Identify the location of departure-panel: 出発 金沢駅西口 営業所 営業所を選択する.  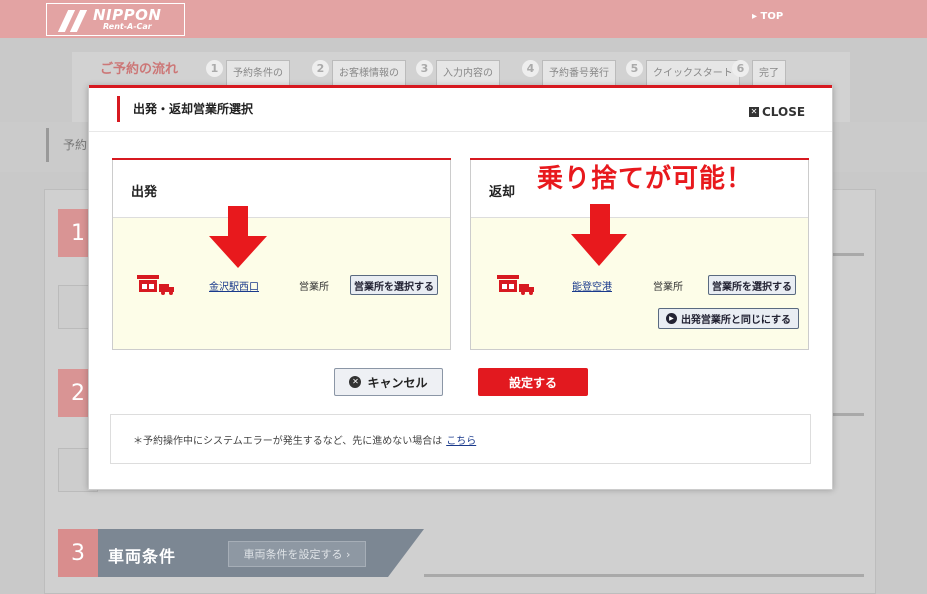
(281, 254).